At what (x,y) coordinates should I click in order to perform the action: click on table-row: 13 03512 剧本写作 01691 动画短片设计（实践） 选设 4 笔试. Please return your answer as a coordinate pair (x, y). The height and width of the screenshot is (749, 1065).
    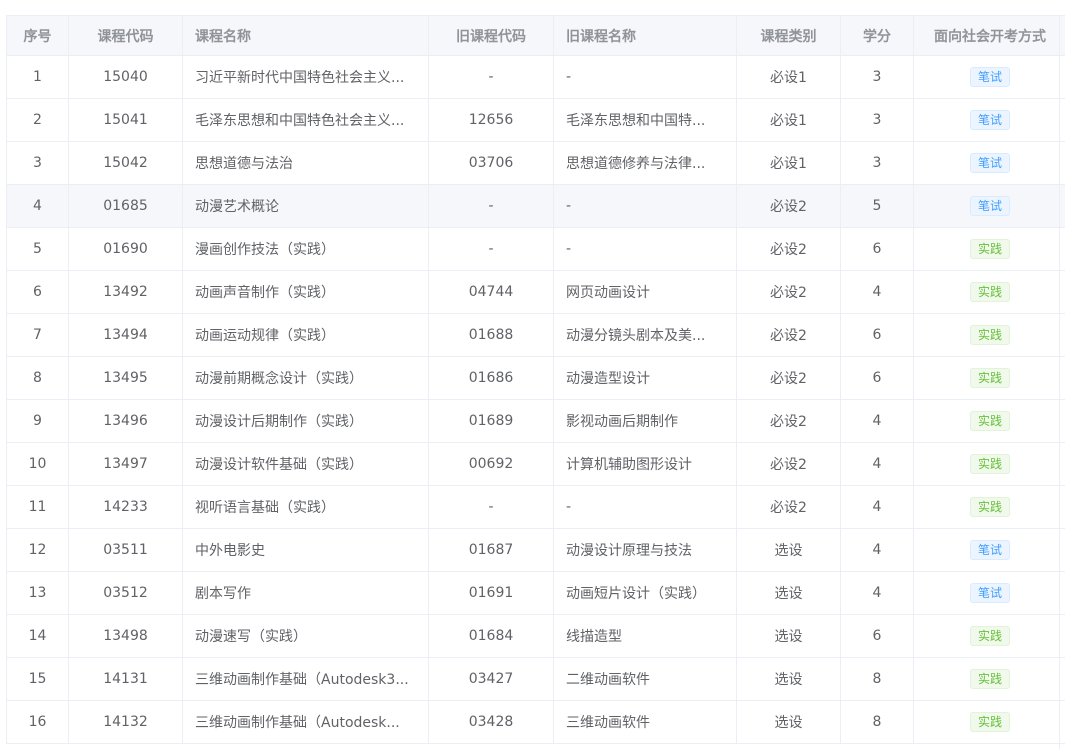
    Looking at the image, I should click on (535, 593).